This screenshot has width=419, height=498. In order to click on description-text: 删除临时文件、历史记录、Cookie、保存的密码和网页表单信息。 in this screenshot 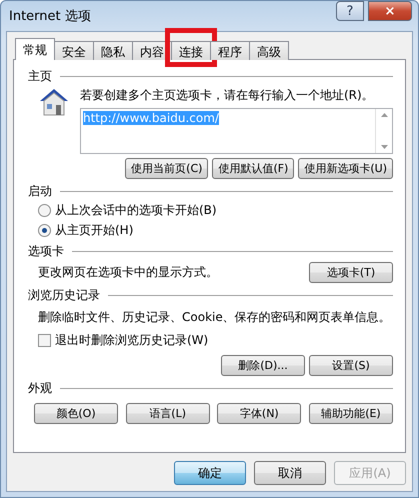, I will do `click(214, 317)`.